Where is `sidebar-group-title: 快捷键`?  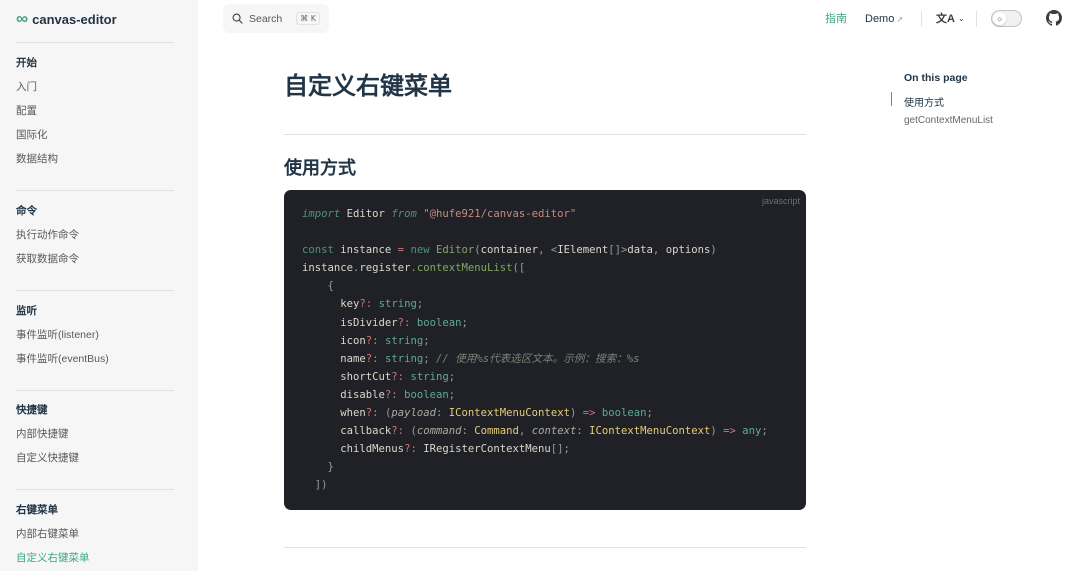
sidebar-group-title: 快捷键 is located at coordinates (32, 410).